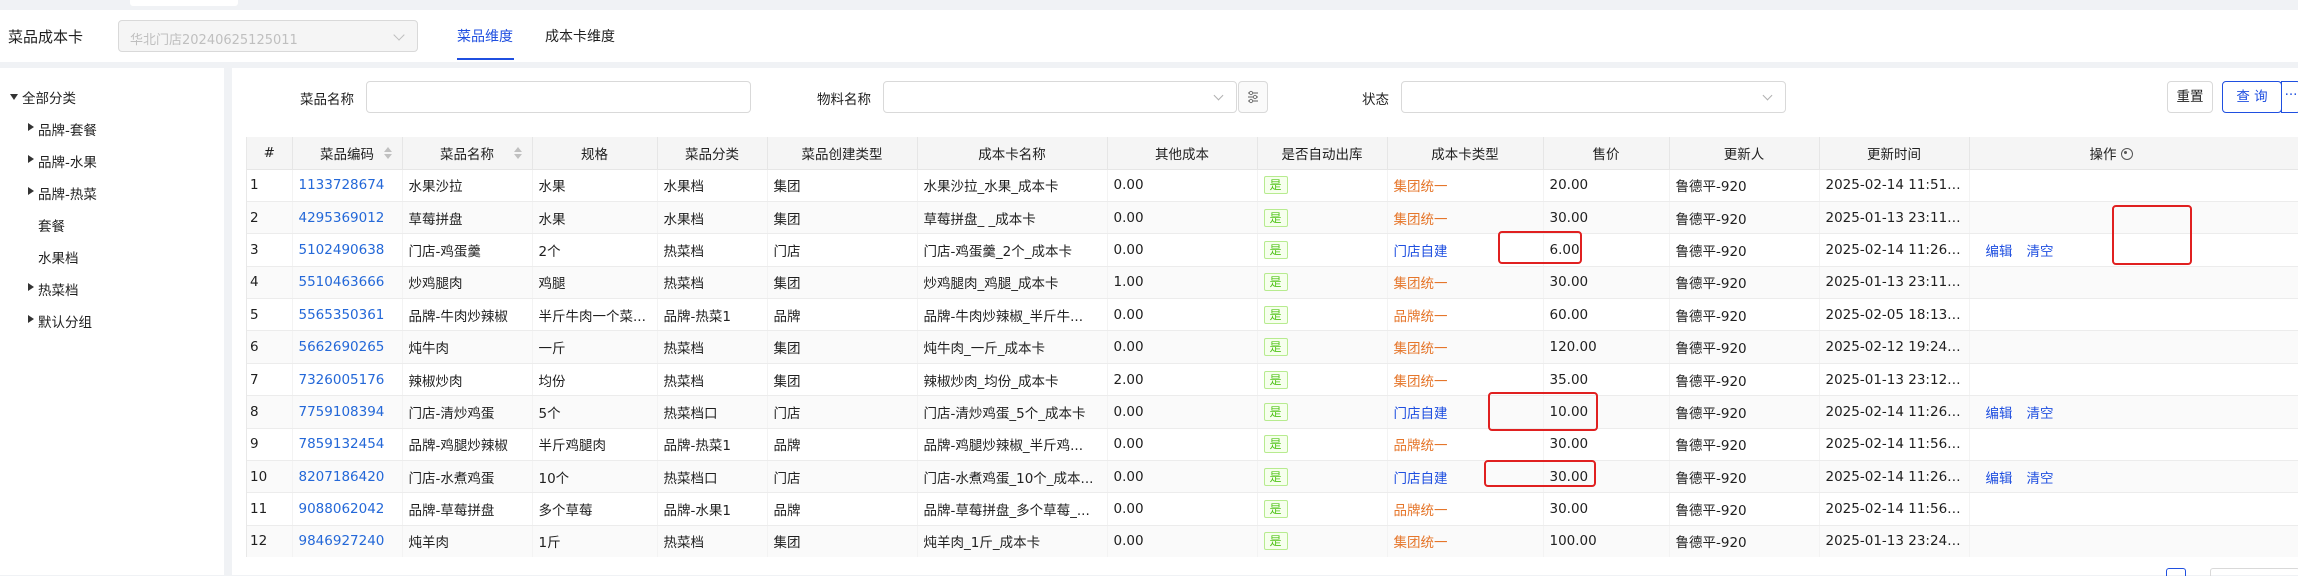 The width and height of the screenshot is (2298, 576). I want to click on updated-cell: 2025-02-05 18:13:39, so click(1894, 315).